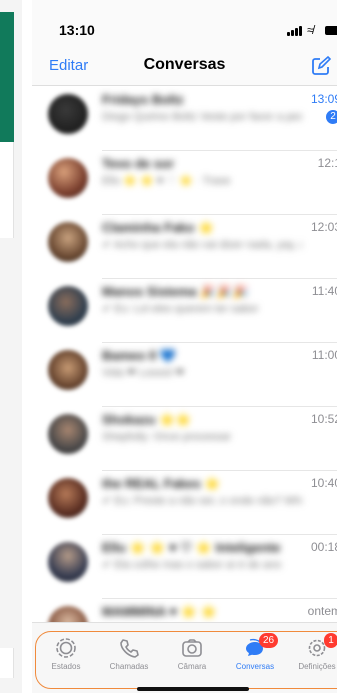  Describe the element at coordinates (255, 666) in the screenshot. I see `tab-label: Conversas` at that location.